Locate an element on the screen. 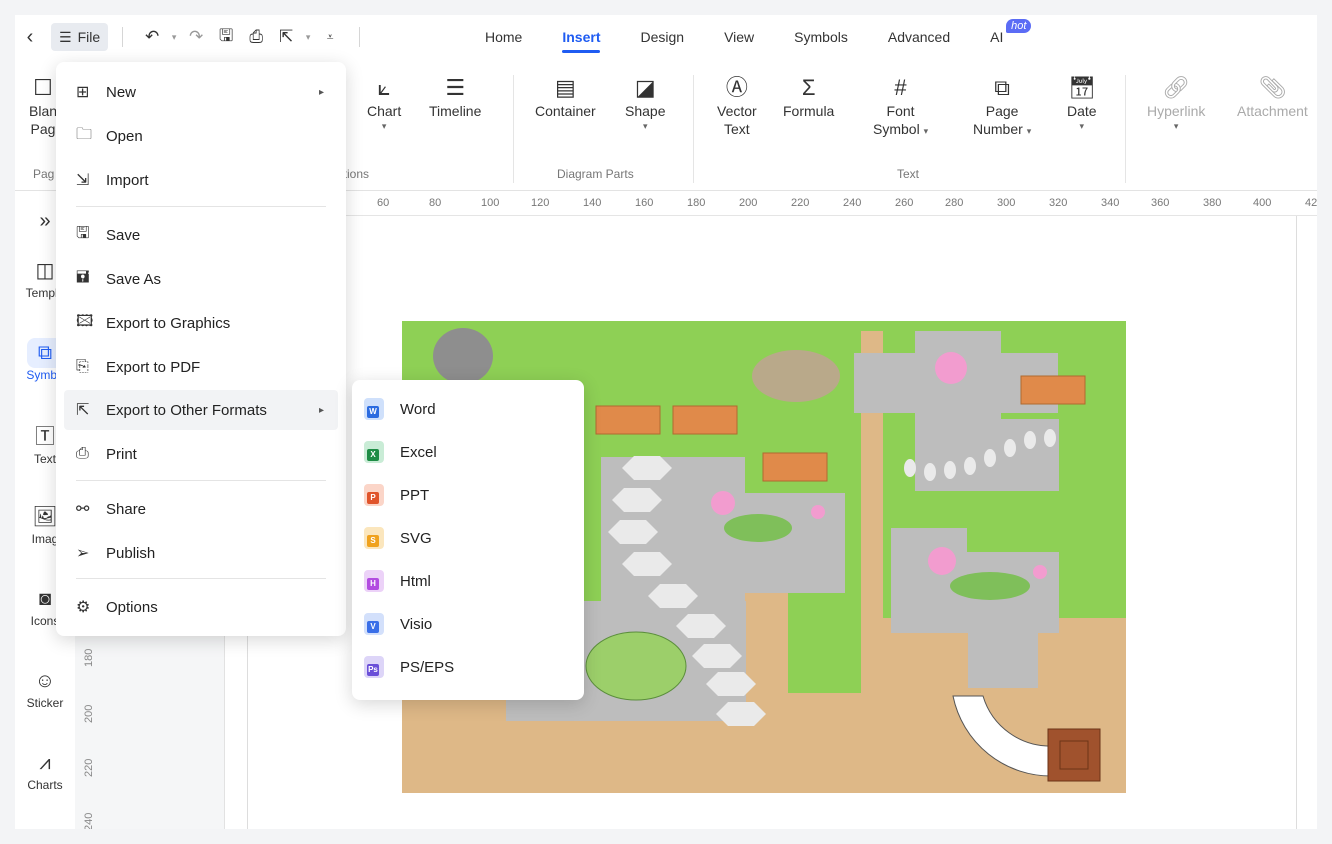 The height and width of the screenshot is (844, 1332). menu-item-export-pdf: ⎘ Export to PDF is located at coordinates (201, 367).